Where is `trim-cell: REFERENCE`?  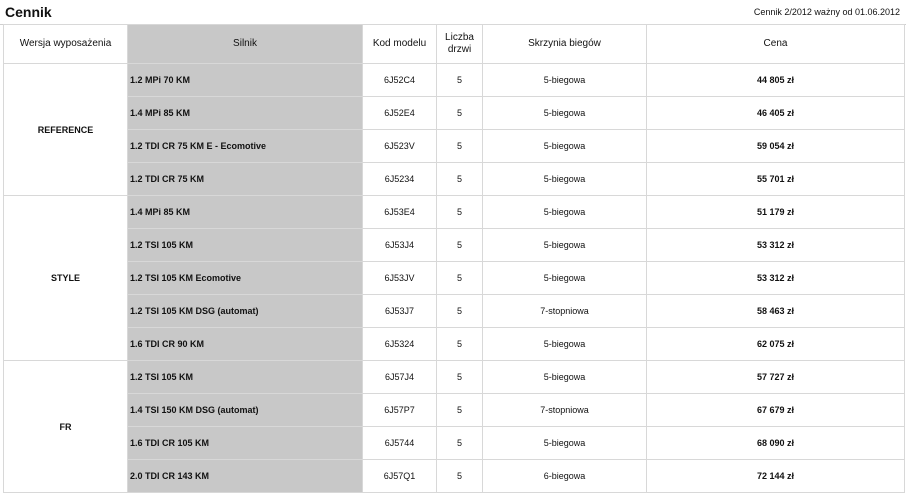 trim-cell: REFERENCE is located at coordinates (65, 129).